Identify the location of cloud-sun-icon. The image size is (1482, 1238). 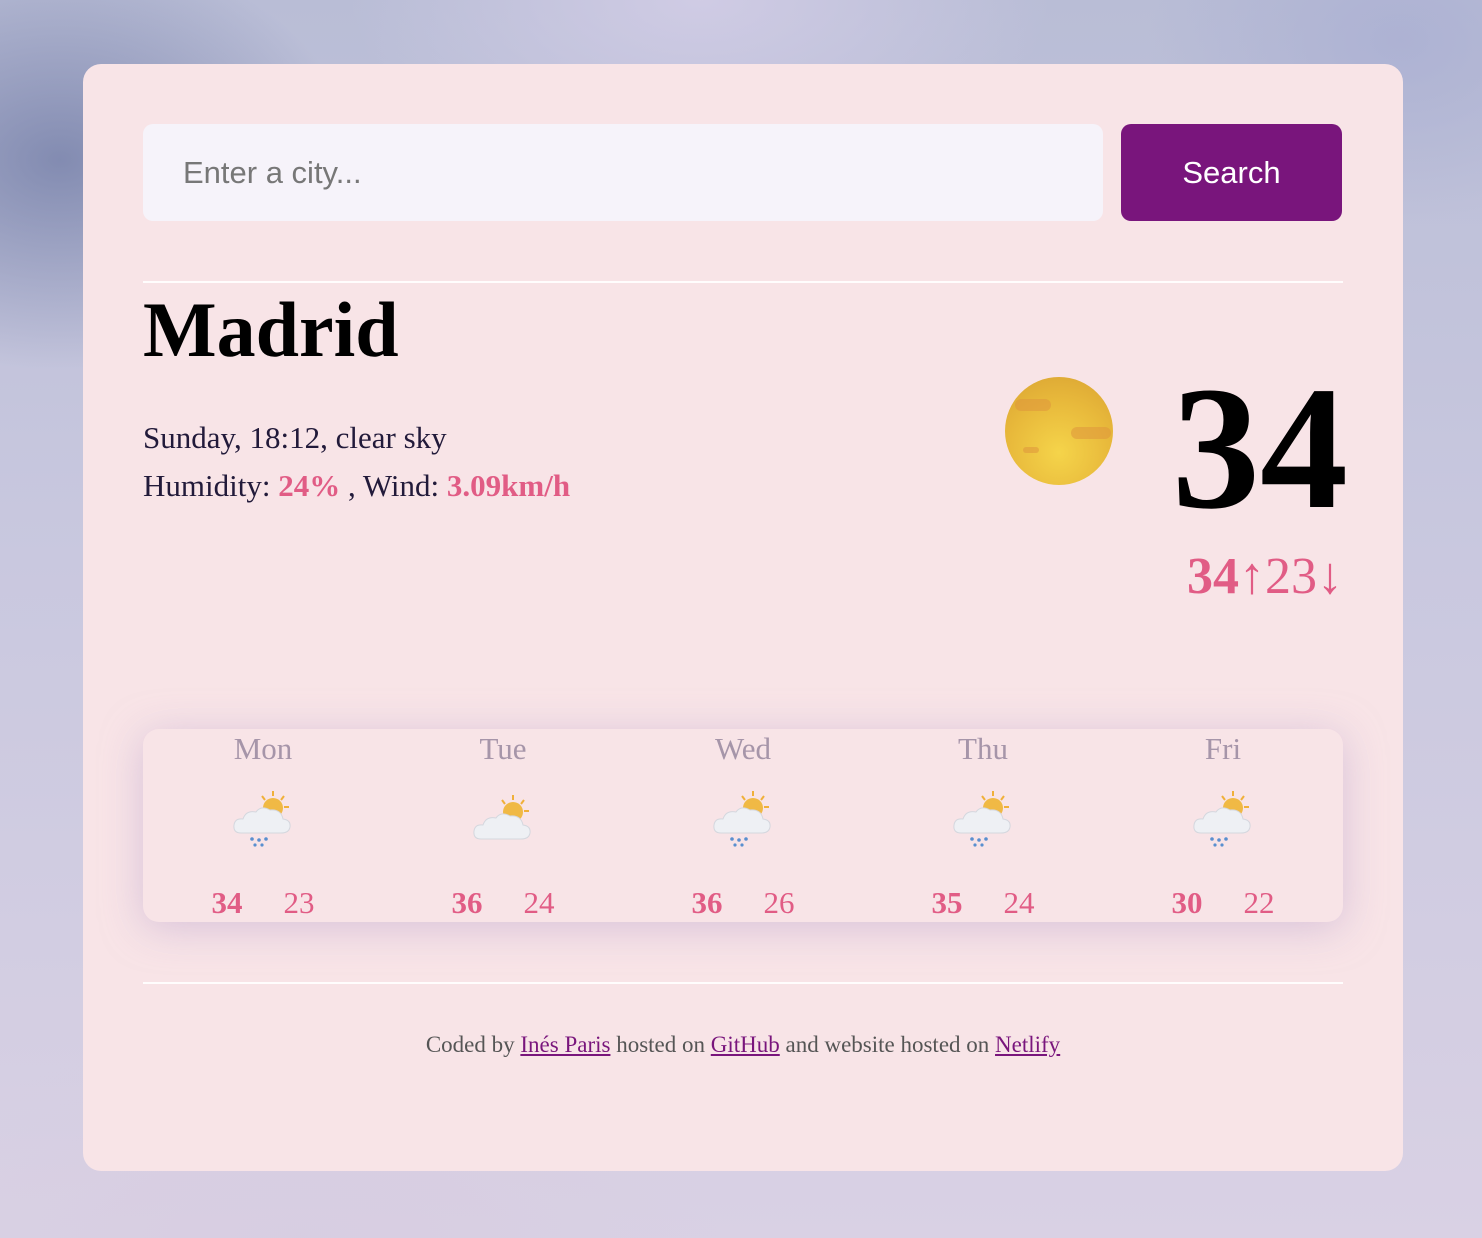
(502, 817).